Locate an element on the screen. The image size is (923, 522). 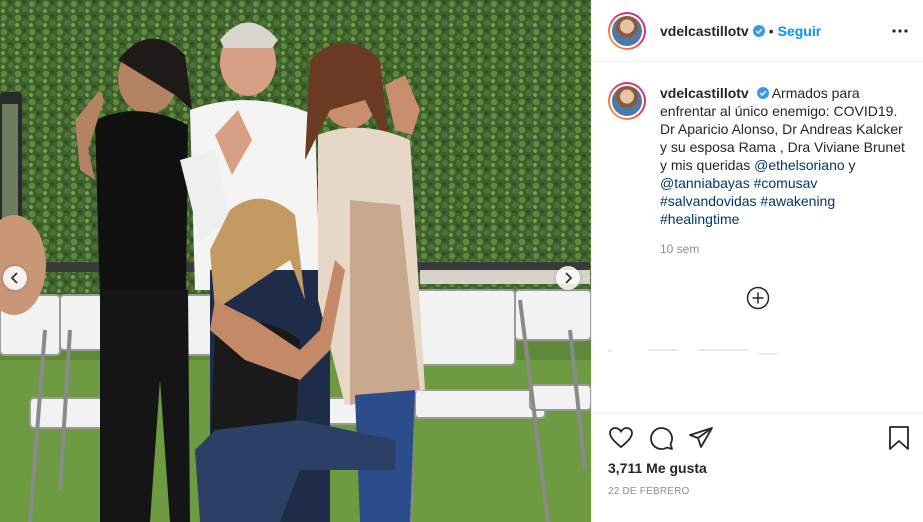
share-icon is located at coordinates (701, 438).